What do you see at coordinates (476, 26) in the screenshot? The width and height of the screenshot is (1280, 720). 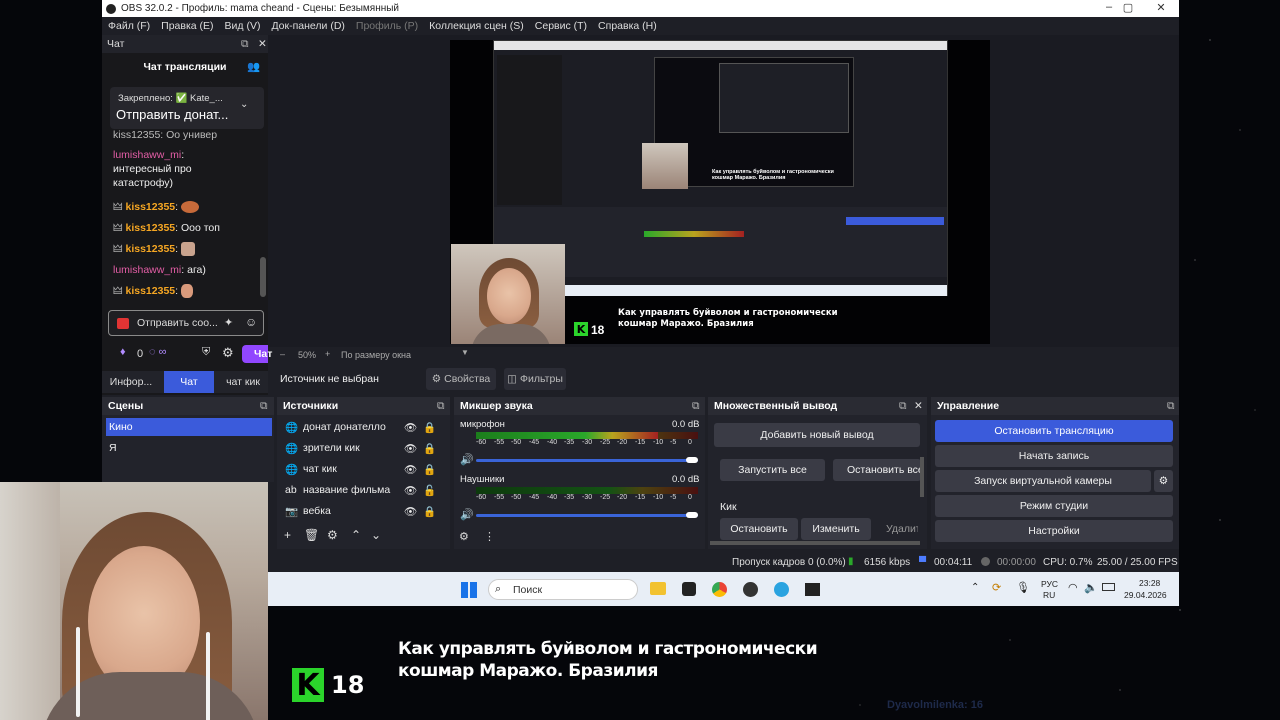 I see `menu-scene-collection: Коллекция сцен (S)` at bounding box center [476, 26].